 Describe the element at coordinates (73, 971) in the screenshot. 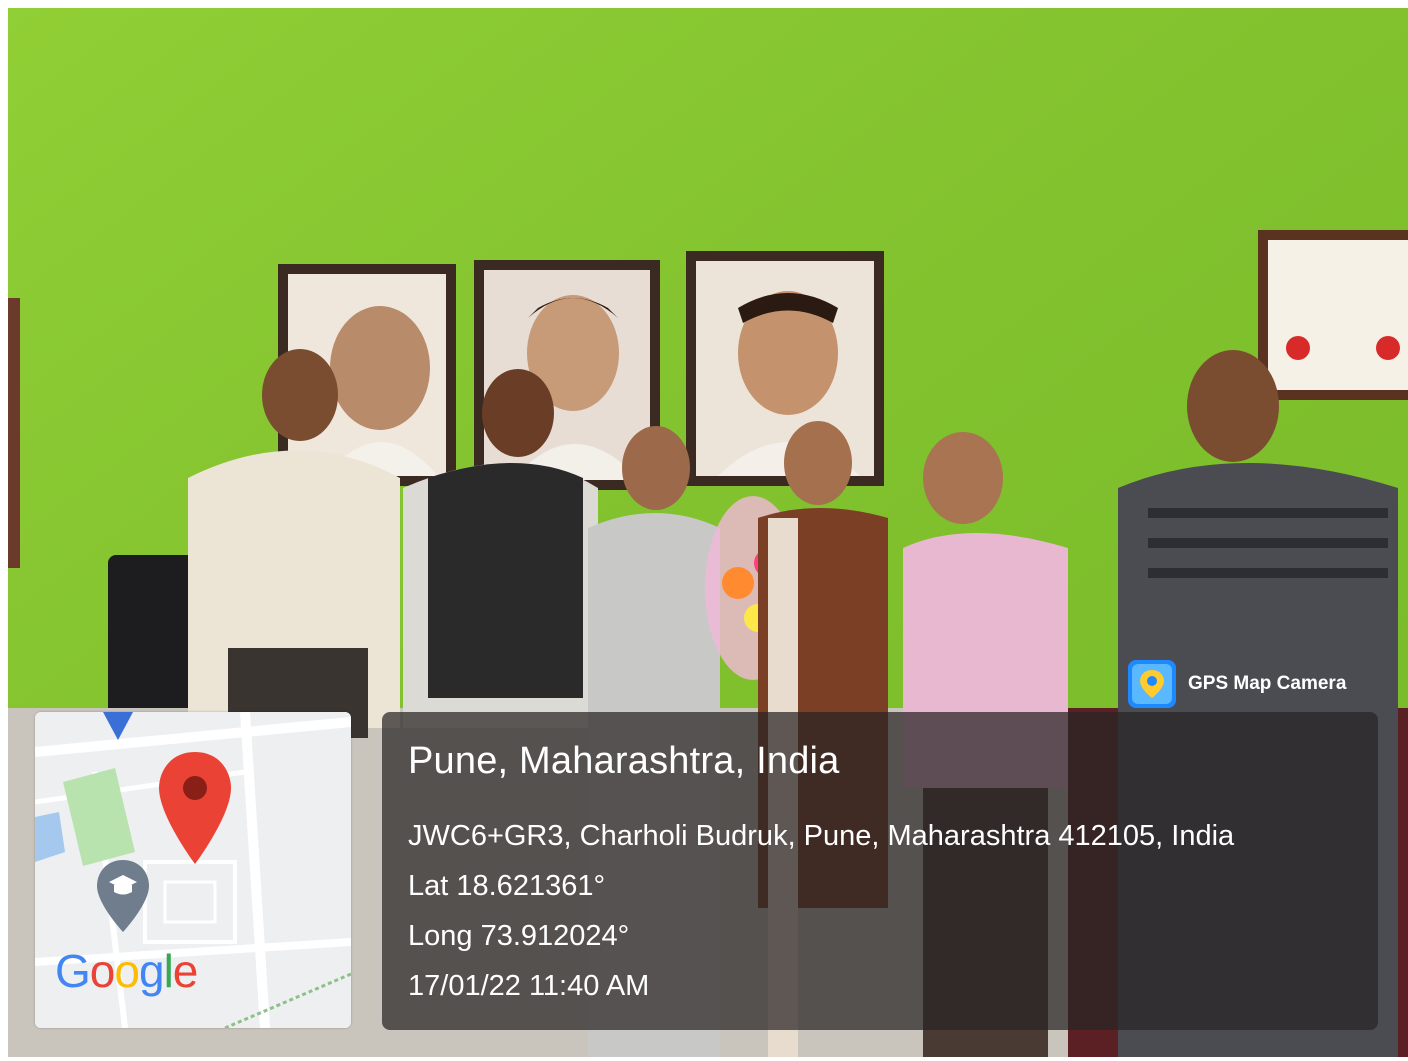

I see `google-logo-letter: G` at that location.